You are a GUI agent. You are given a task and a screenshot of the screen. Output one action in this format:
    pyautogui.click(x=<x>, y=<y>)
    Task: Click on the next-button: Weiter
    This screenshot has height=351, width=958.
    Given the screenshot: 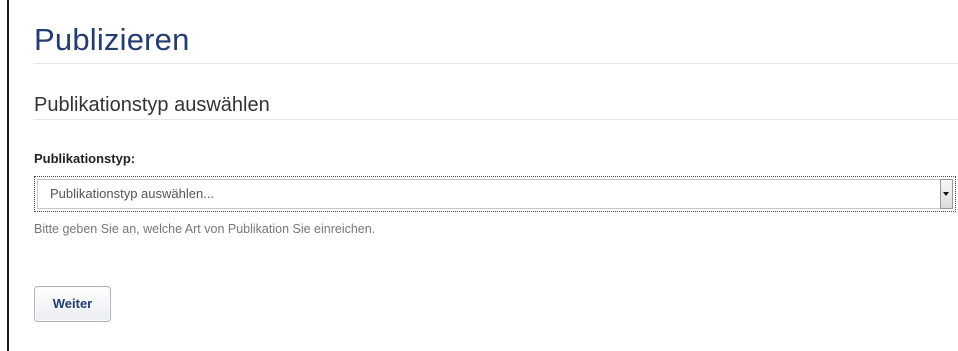 What is the action you would take?
    pyautogui.click(x=72, y=304)
    